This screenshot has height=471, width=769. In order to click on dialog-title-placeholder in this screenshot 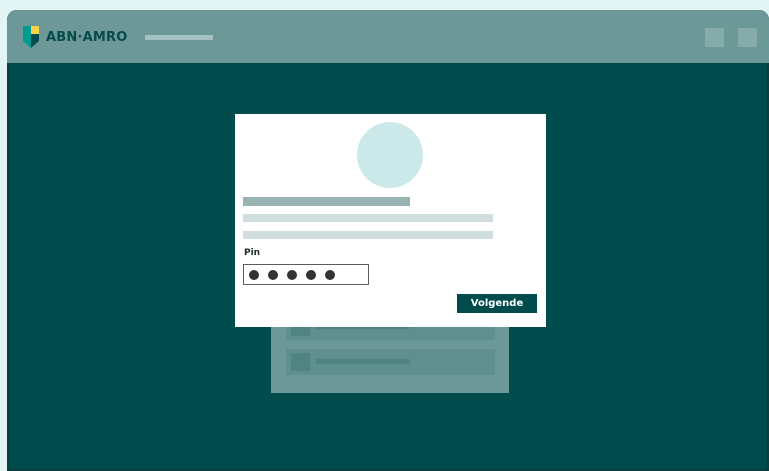, I will do `click(326, 201)`.